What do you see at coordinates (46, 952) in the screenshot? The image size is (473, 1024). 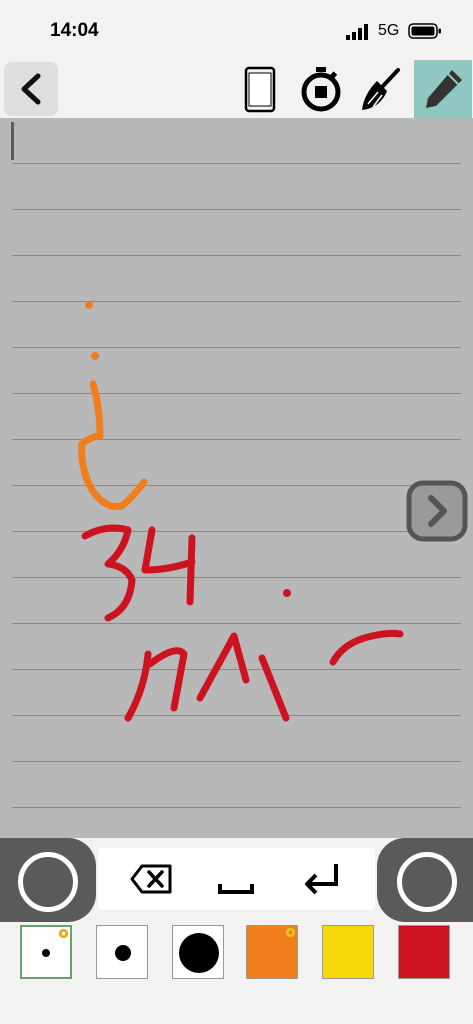 I see `pen-size-small` at bounding box center [46, 952].